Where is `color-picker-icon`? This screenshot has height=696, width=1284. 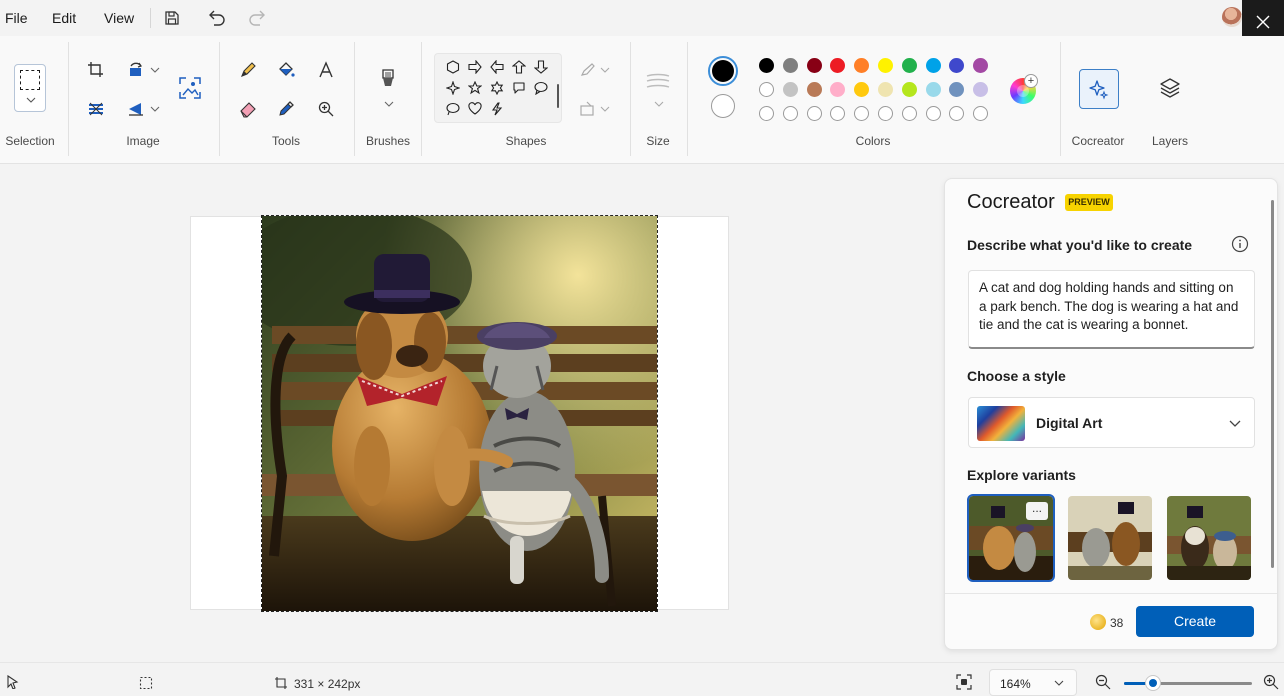
color-picker-icon is located at coordinates (286, 109).